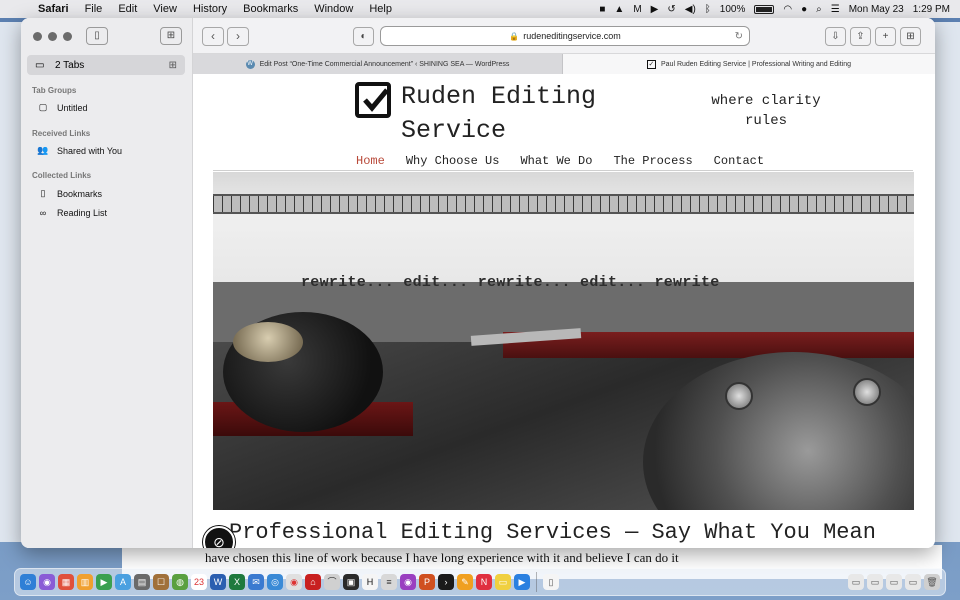  What do you see at coordinates (484, 582) in the screenshot?
I see `news-icon: N` at bounding box center [484, 582].